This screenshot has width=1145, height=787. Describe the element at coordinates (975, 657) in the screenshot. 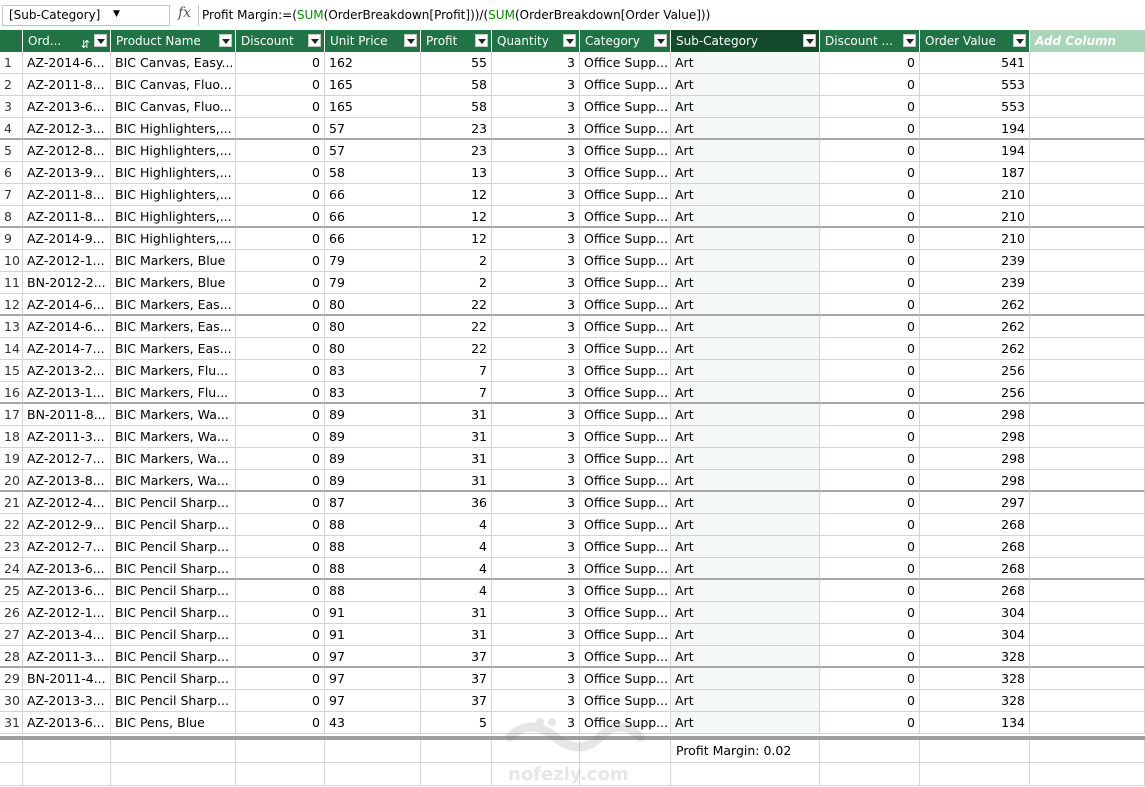

I see `order-value-cell: 328` at that location.